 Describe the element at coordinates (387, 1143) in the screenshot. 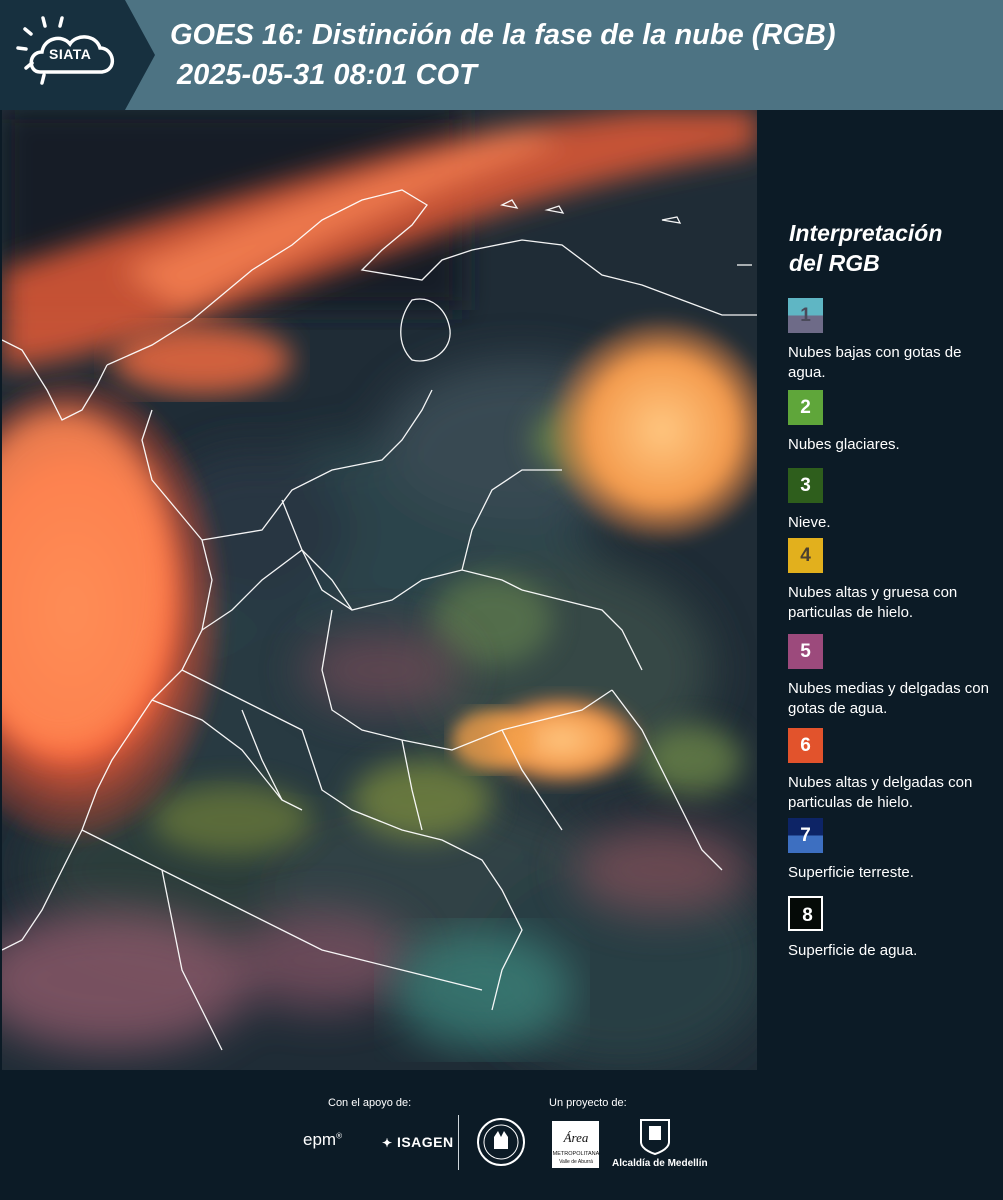

I see `isagen-mark-icon: ✦` at that location.